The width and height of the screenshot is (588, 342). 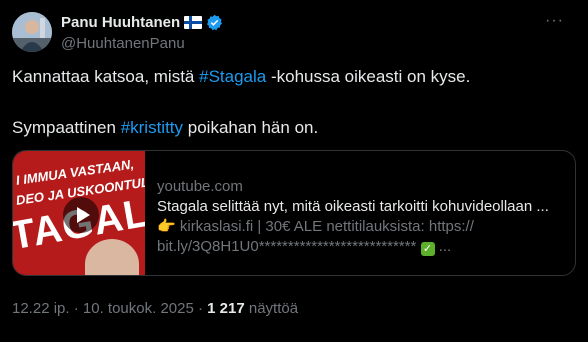 What do you see at coordinates (427, 249) in the screenshot?
I see `check-mark-icon: ✓` at bounding box center [427, 249].